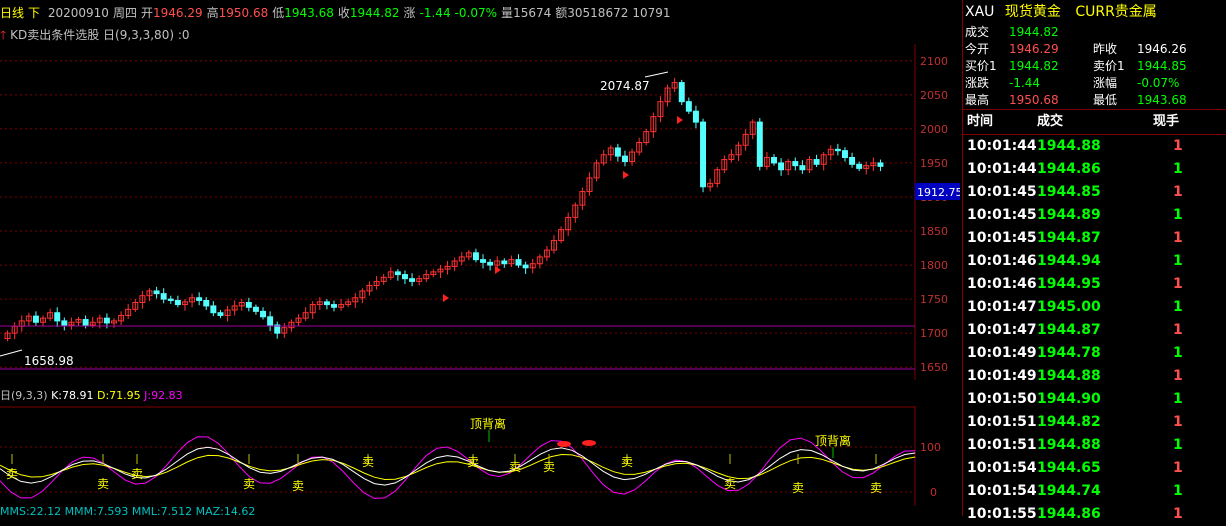 This screenshot has height=526, width=1226. Describe the element at coordinates (1069, 422) in the screenshot. I see `trade-price: 1944.82` at that location.